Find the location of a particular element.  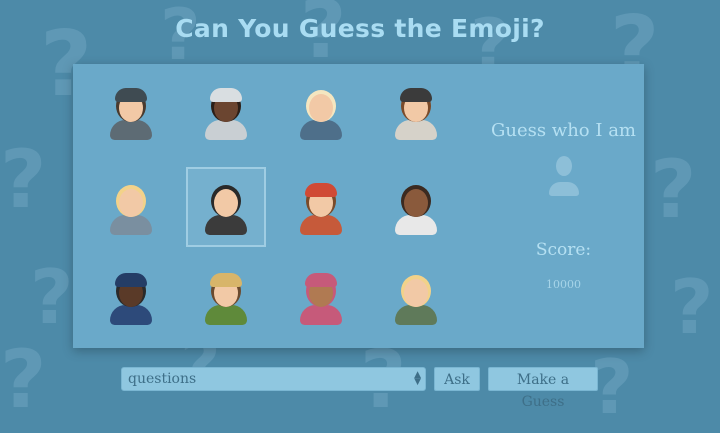

mystery-person-icon is located at coordinates (564, 176).